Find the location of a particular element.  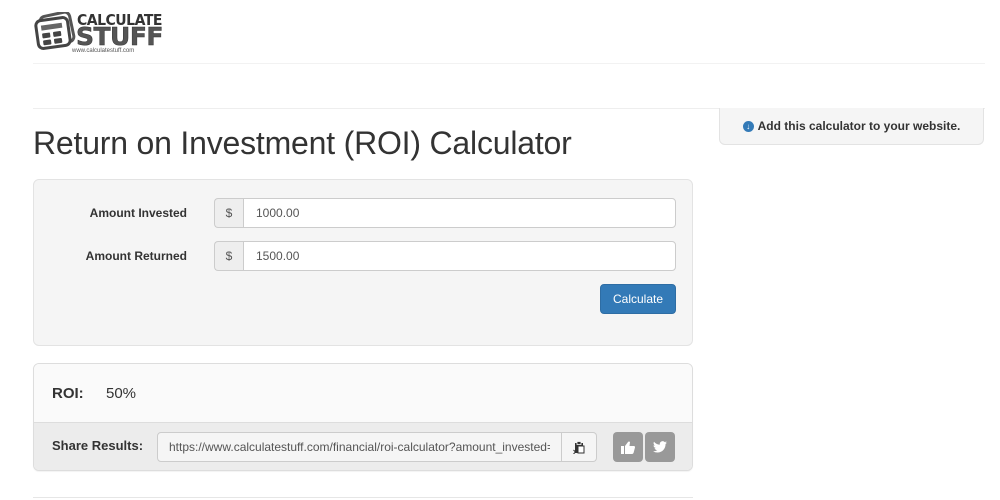

share-url-group is located at coordinates (377, 447).